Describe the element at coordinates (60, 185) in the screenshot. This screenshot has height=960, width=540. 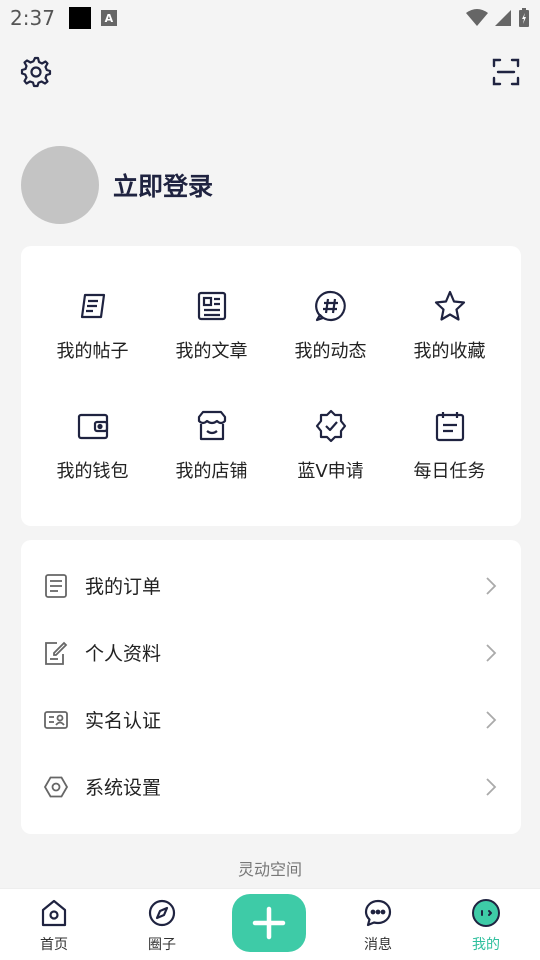
I see `avatar` at that location.